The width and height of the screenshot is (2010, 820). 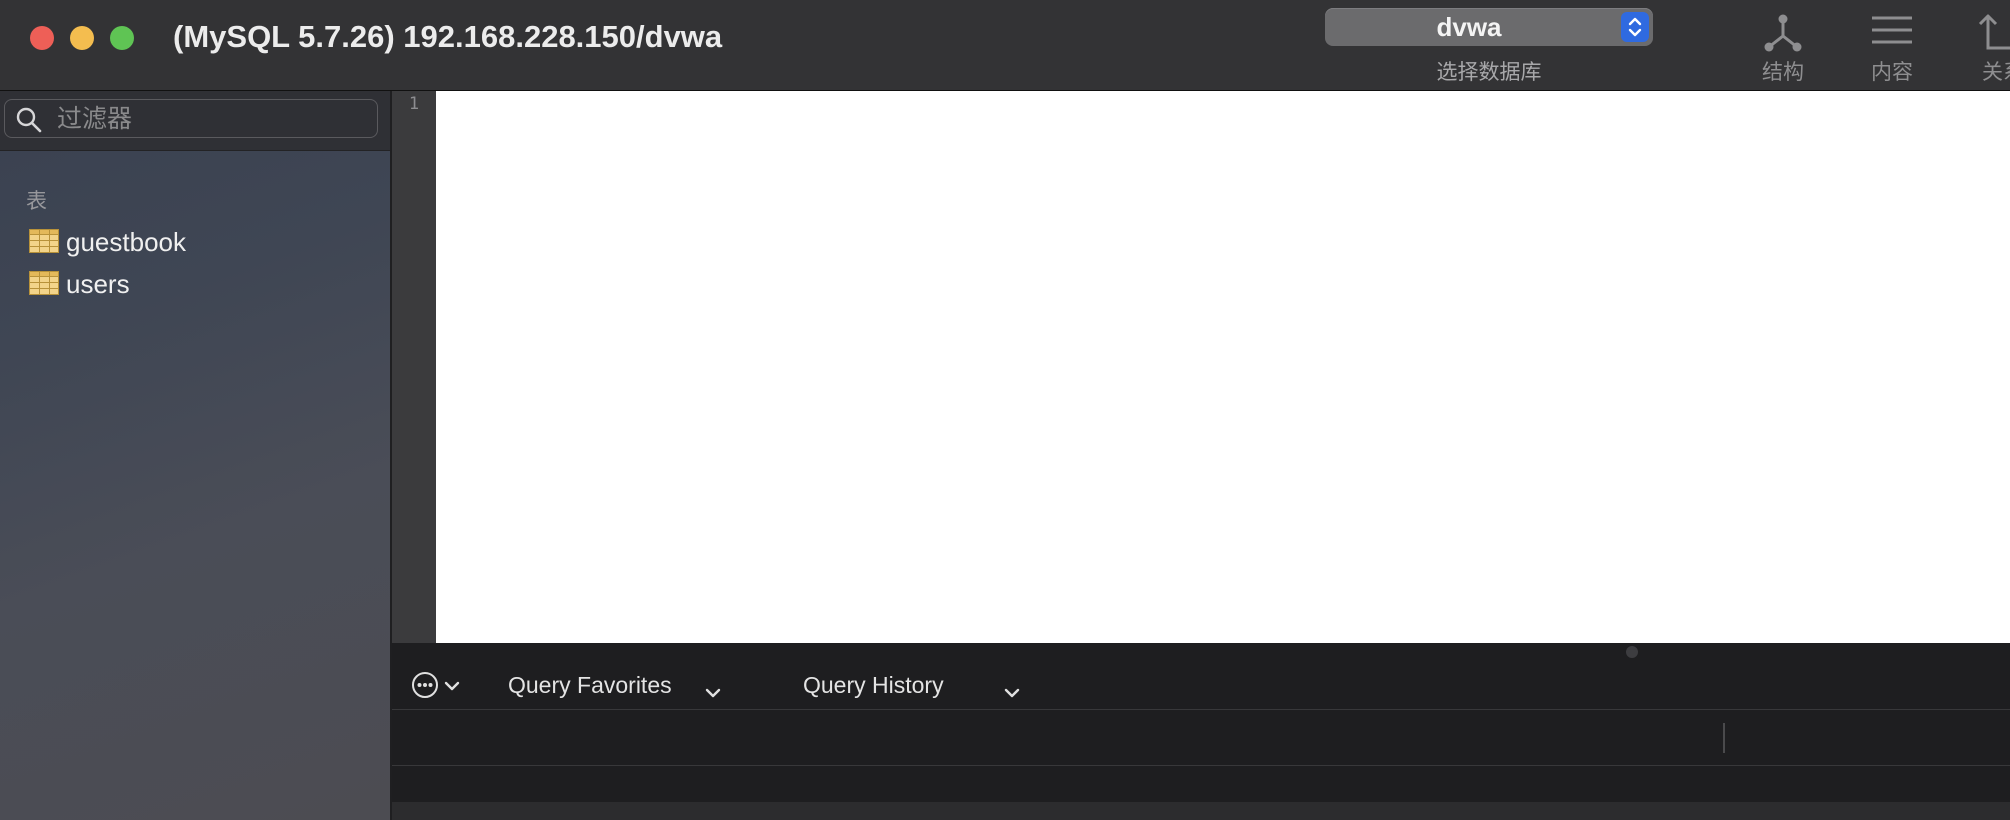 I want to click on select-stepper-icon, so click(x=1635, y=27).